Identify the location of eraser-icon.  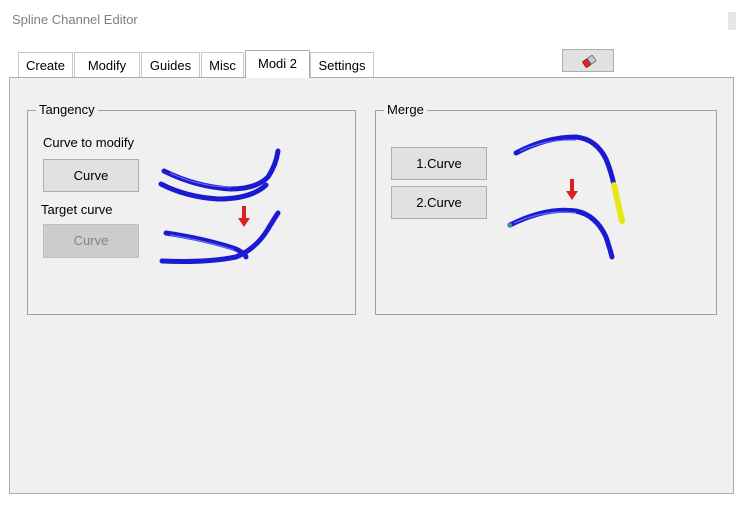
(589, 61).